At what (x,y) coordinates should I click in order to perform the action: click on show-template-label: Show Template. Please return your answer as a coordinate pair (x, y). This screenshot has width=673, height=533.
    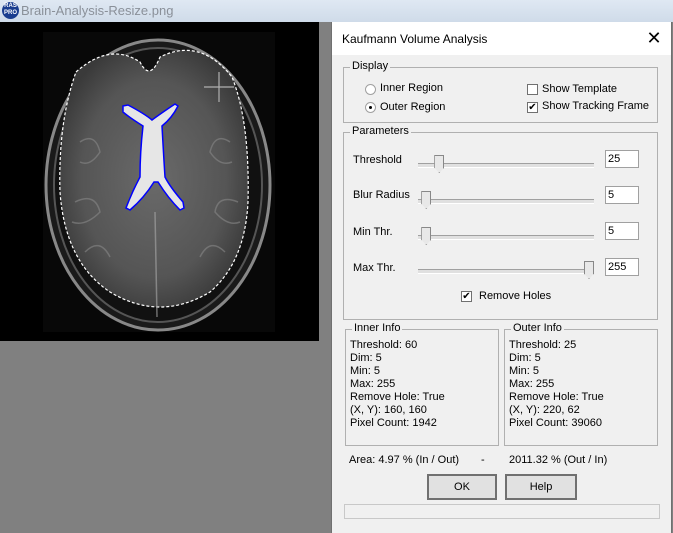
    Looking at the image, I should click on (579, 89).